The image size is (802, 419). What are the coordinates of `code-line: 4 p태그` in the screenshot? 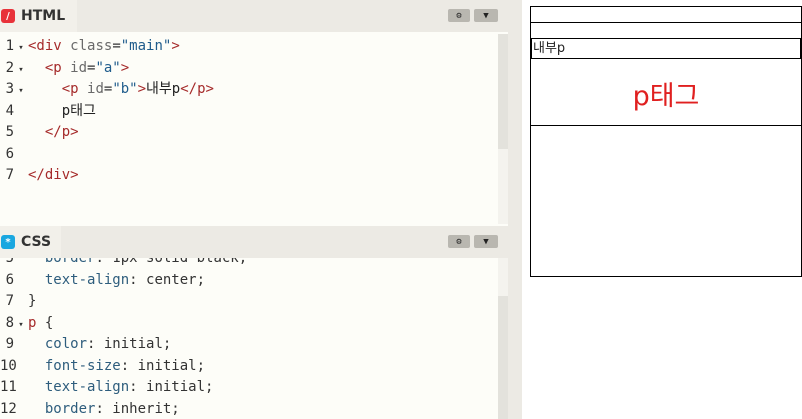 It's located at (48, 111).